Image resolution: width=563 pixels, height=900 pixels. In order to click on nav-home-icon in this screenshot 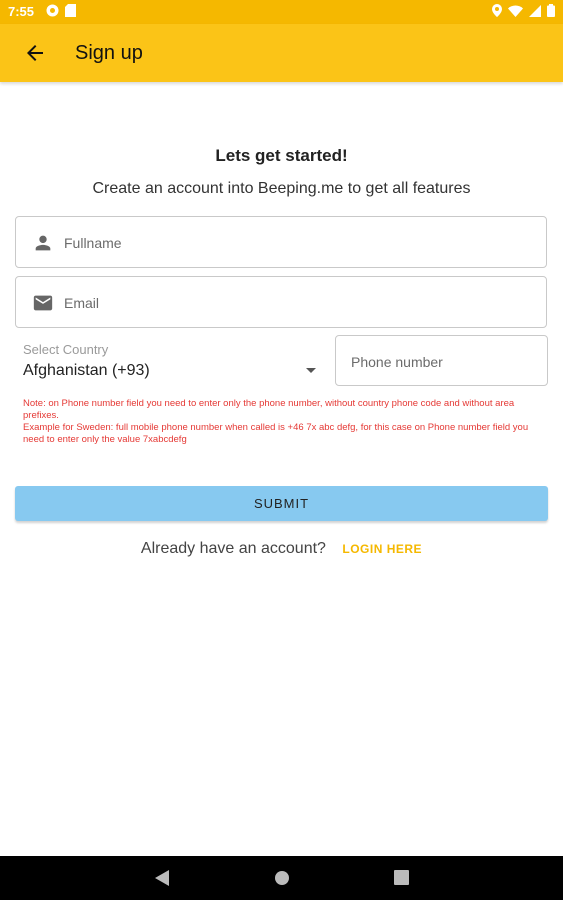, I will do `click(282, 878)`.